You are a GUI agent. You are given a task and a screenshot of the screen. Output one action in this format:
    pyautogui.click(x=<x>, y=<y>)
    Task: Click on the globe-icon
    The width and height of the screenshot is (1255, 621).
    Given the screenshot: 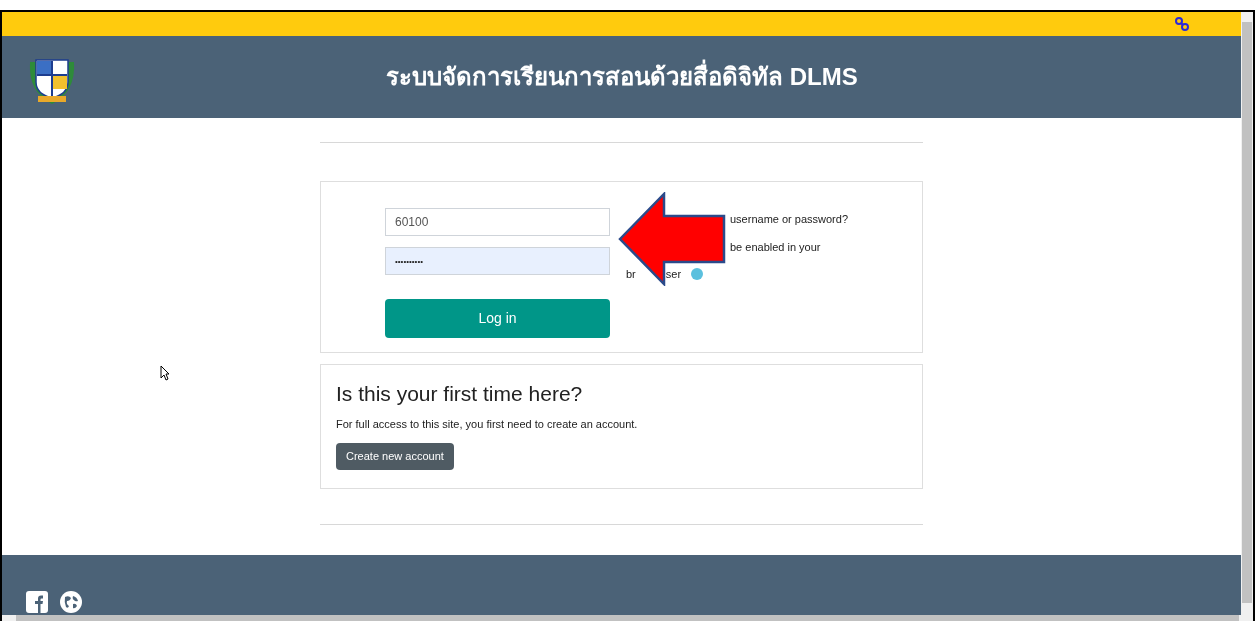 What is the action you would take?
    pyautogui.click(x=71, y=602)
    